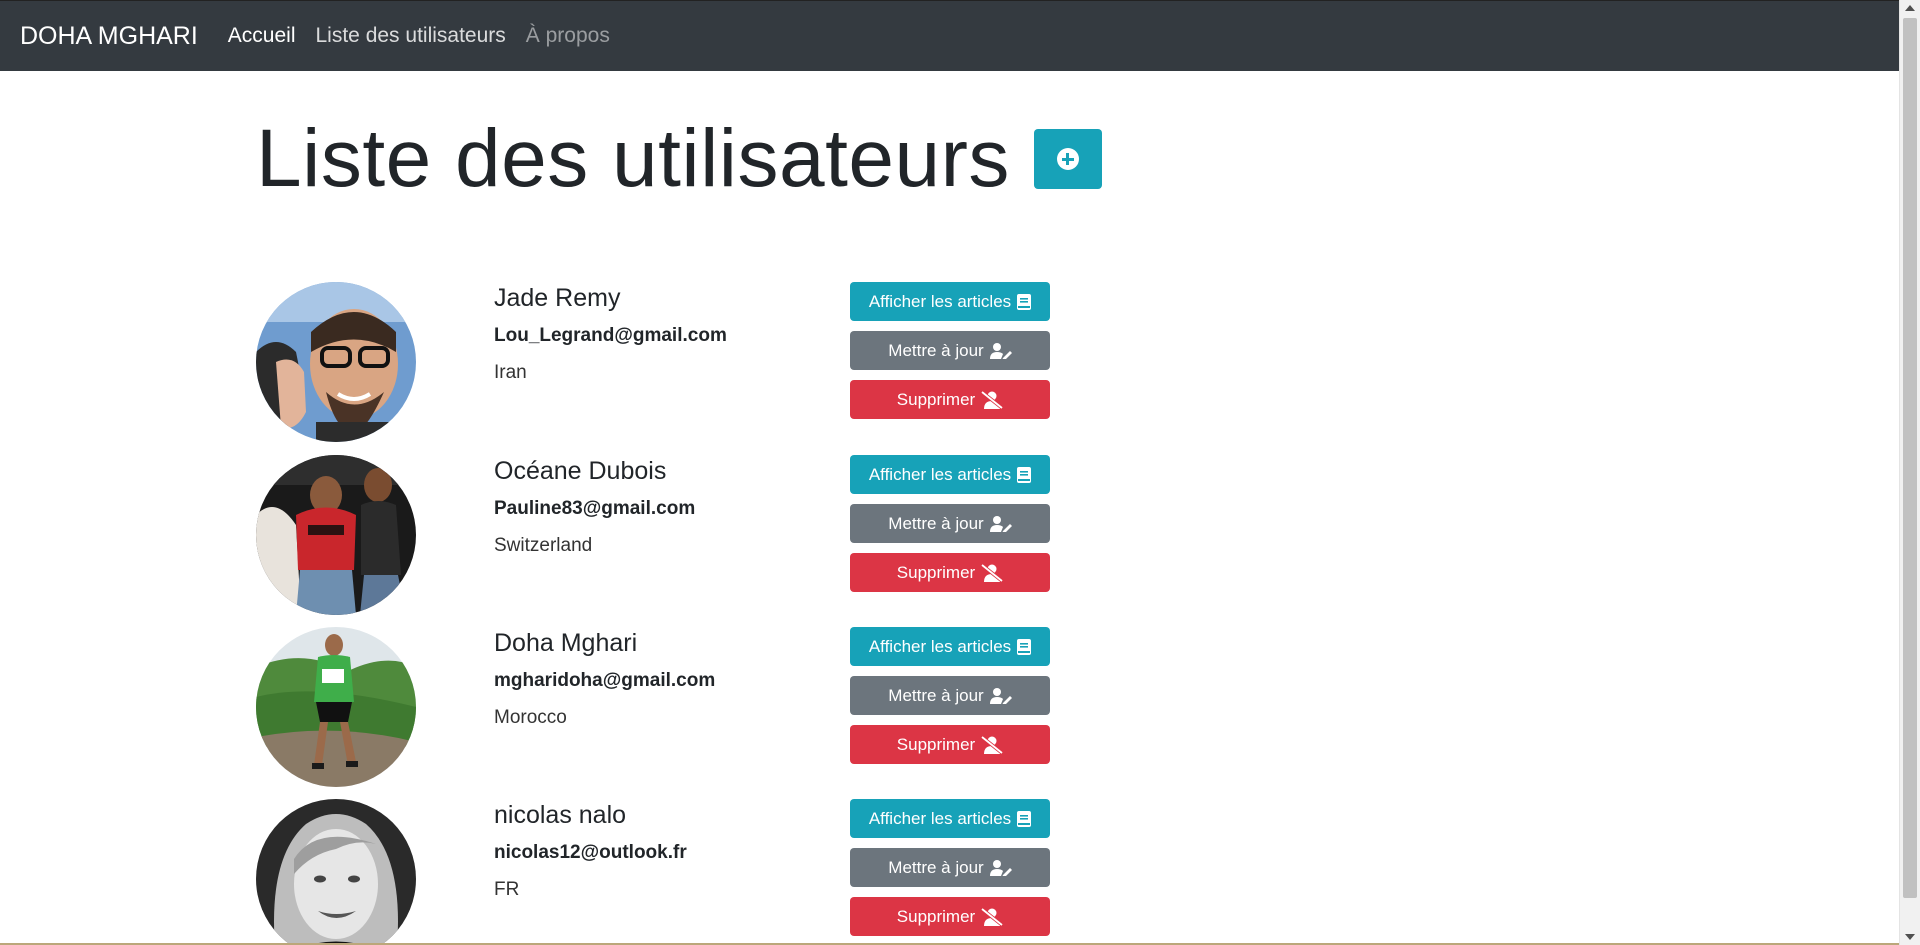 The height and width of the screenshot is (945, 1920). What do you see at coordinates (507, 889) in the screenshot?
I see `user-country: FR` at bounding box center [507, 889].